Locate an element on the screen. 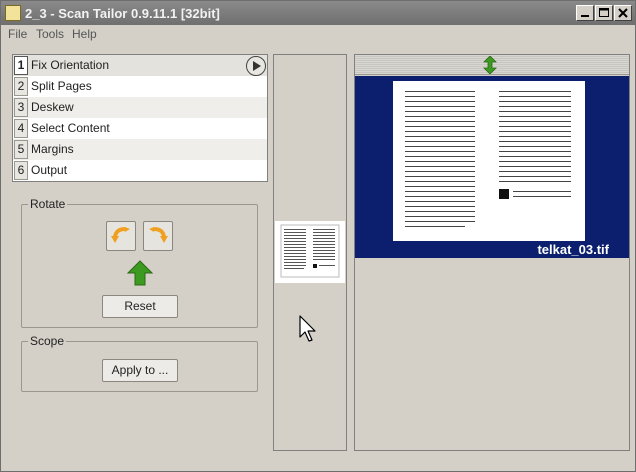 The image size is (636, 472). title-bar: 2_3 - Scan Tailor 0.9.11.1 [32bit] is located at coordinates (318, 13).